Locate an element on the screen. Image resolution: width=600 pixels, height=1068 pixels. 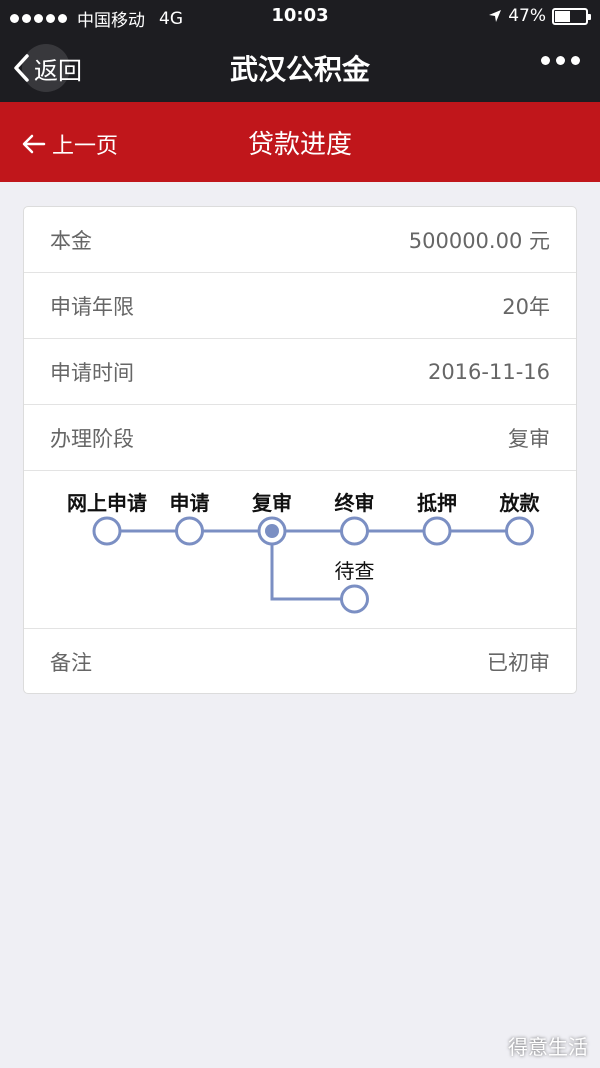
nav-title: 武汉公积金 is located at coordinates (299, 69).